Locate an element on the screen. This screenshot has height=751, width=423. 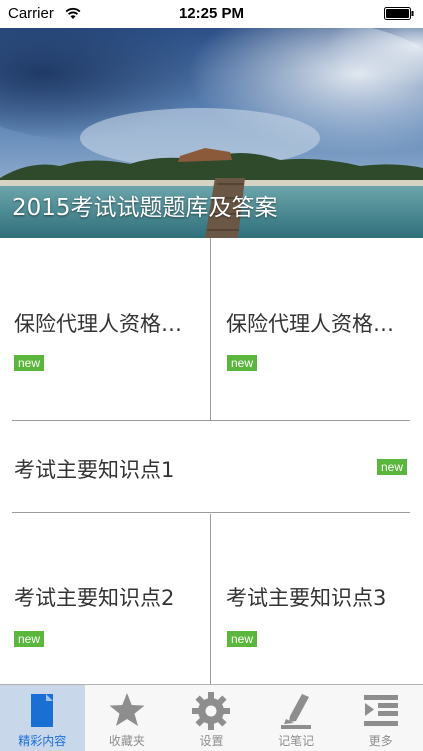
card-knowledge-point-3: 考试主要知识点3 new is located at coordinates (317, 598).